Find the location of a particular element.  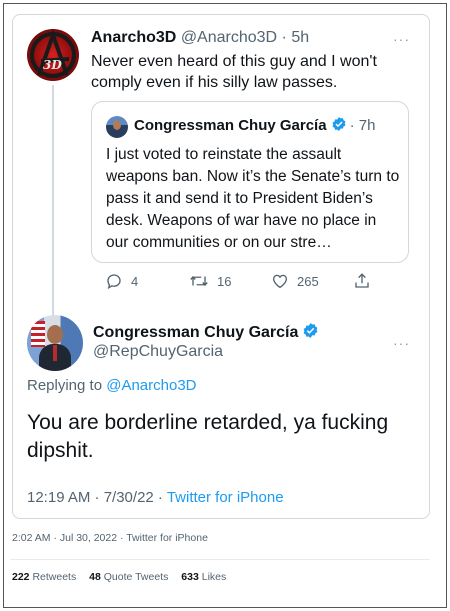

tweet1-actions: 4 16 265 is located at coordinates (241, 281).